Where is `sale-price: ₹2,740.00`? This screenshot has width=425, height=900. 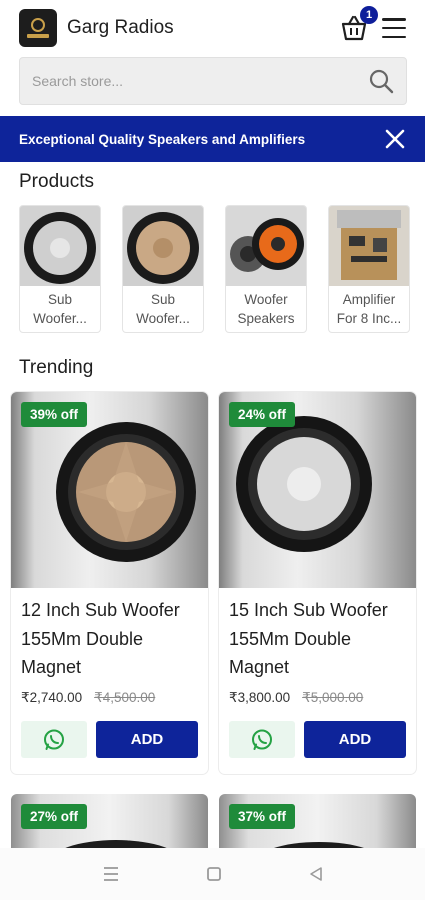 sale-price: ₹2,740.00 is located at coordinates (52, 697).